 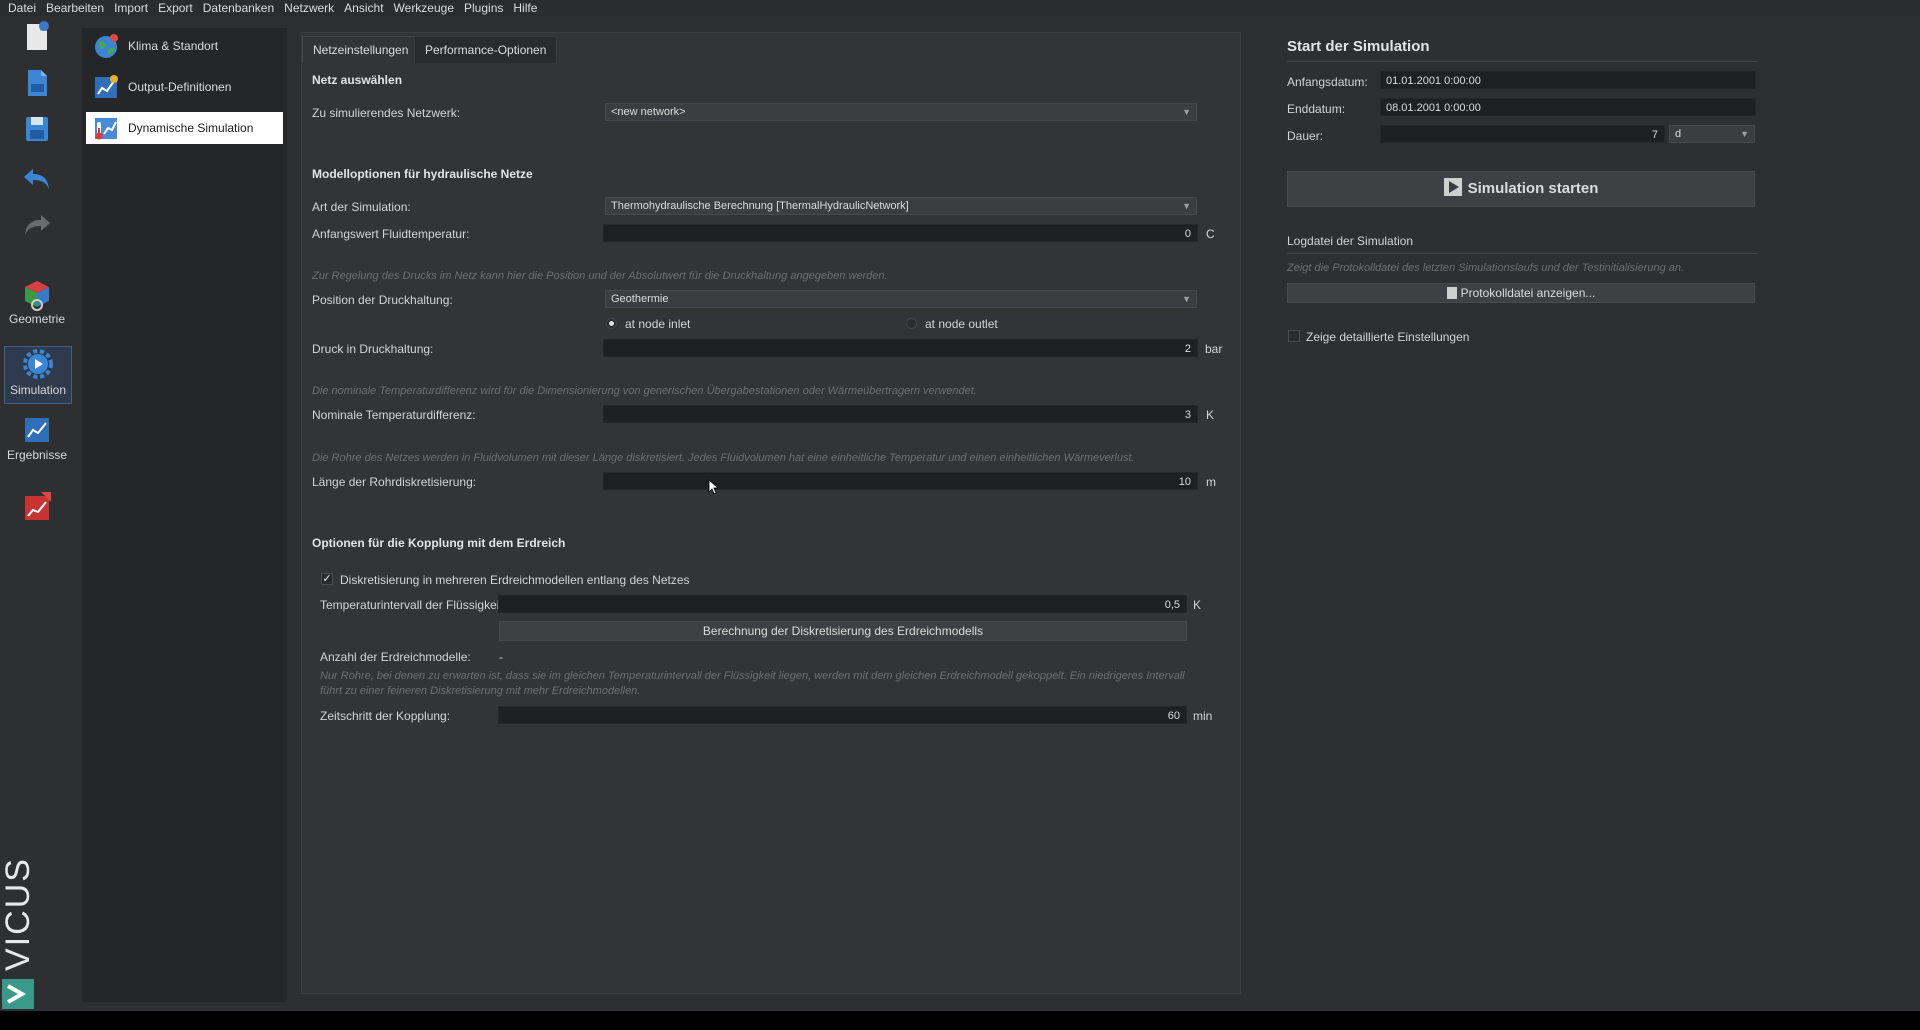 I want to click on duration-unit-value: d, so click(x=1678, y=134).